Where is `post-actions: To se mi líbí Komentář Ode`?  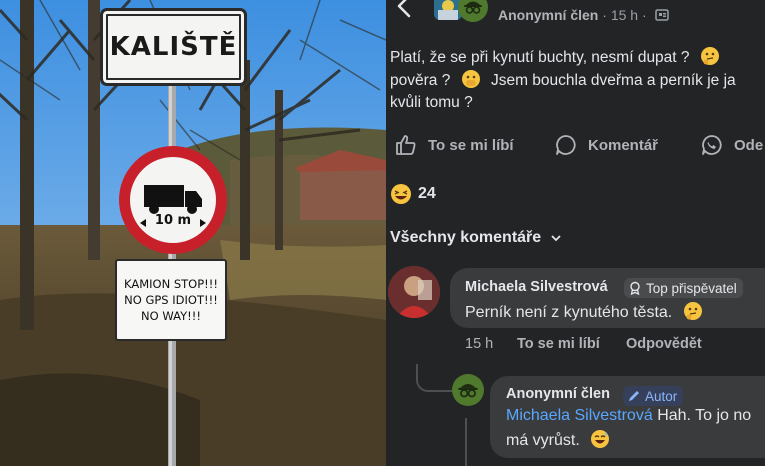
post-actions: To se mi líbí Komentář Ode is located at coordinates (577, 145).